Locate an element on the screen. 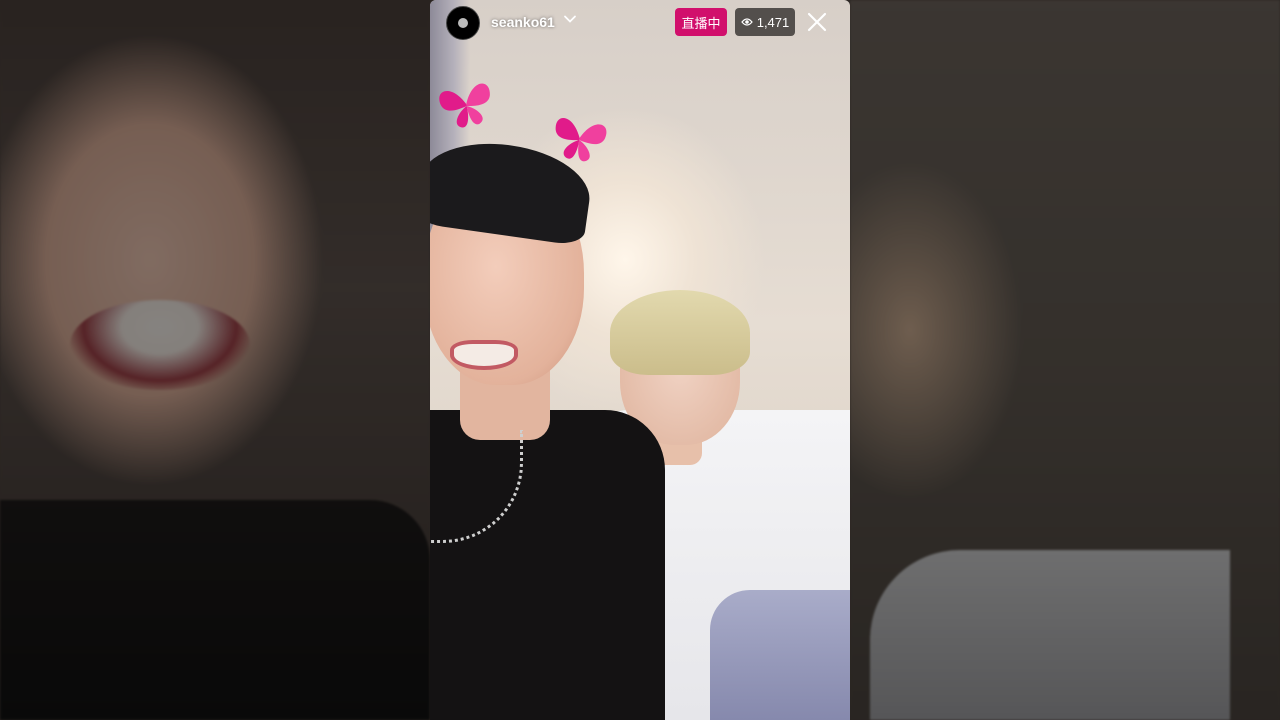 The height and width of the screenshot is (720, 1280). person-1-smile is located at coordinates (484, 355).